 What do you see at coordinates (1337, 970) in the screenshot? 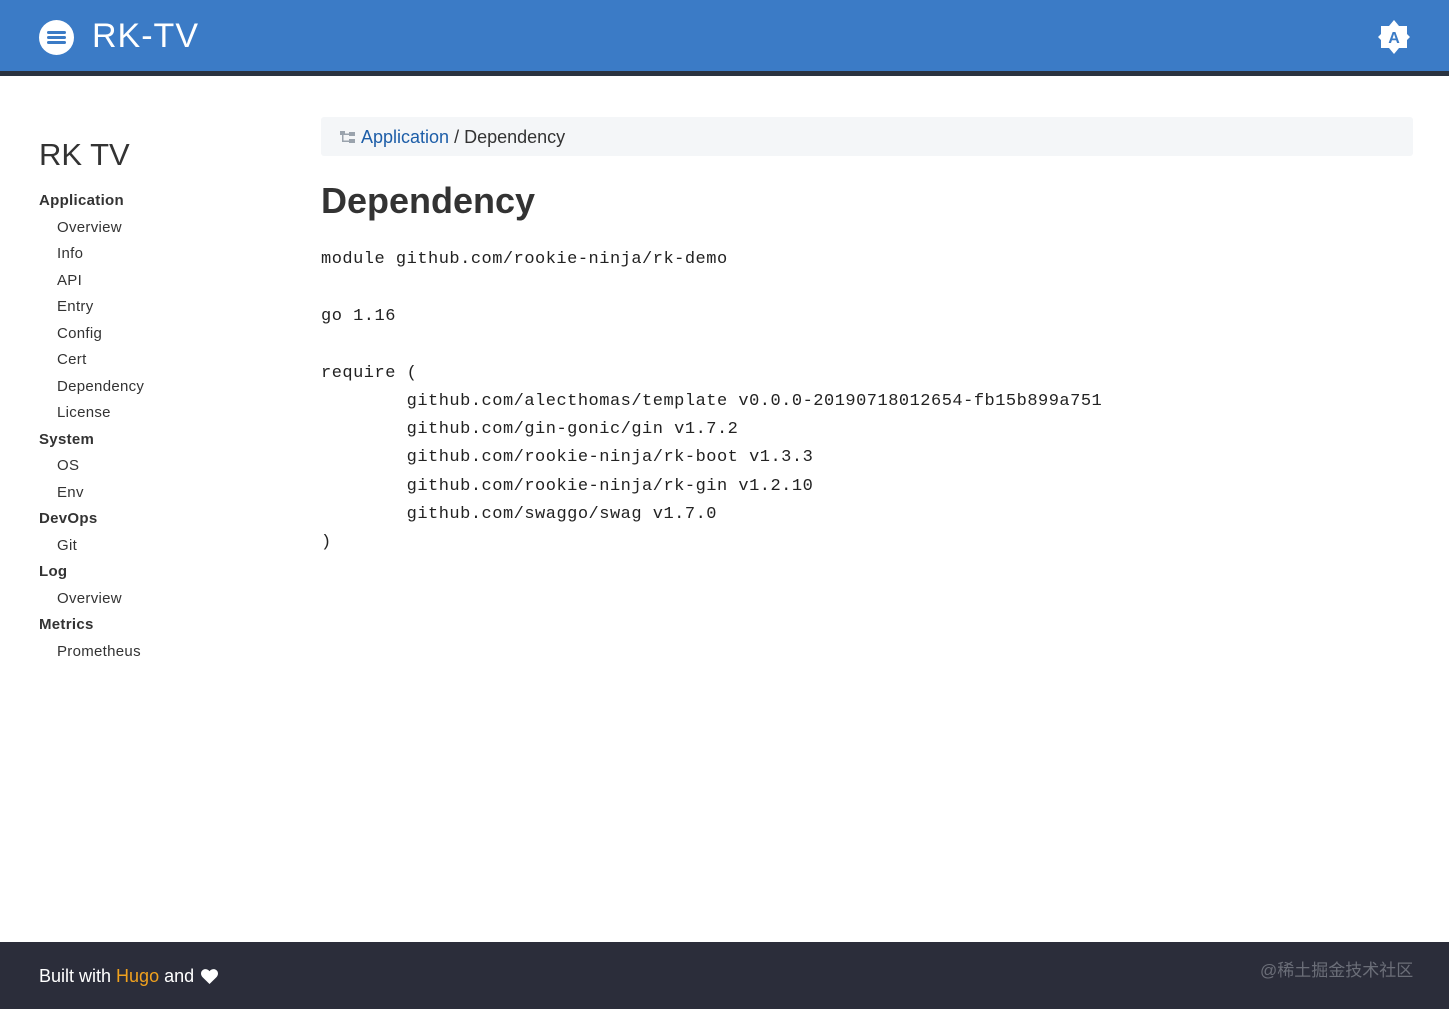
I see `watermark: @稀土掘金技术社区` at bounding box center [1337, 970].